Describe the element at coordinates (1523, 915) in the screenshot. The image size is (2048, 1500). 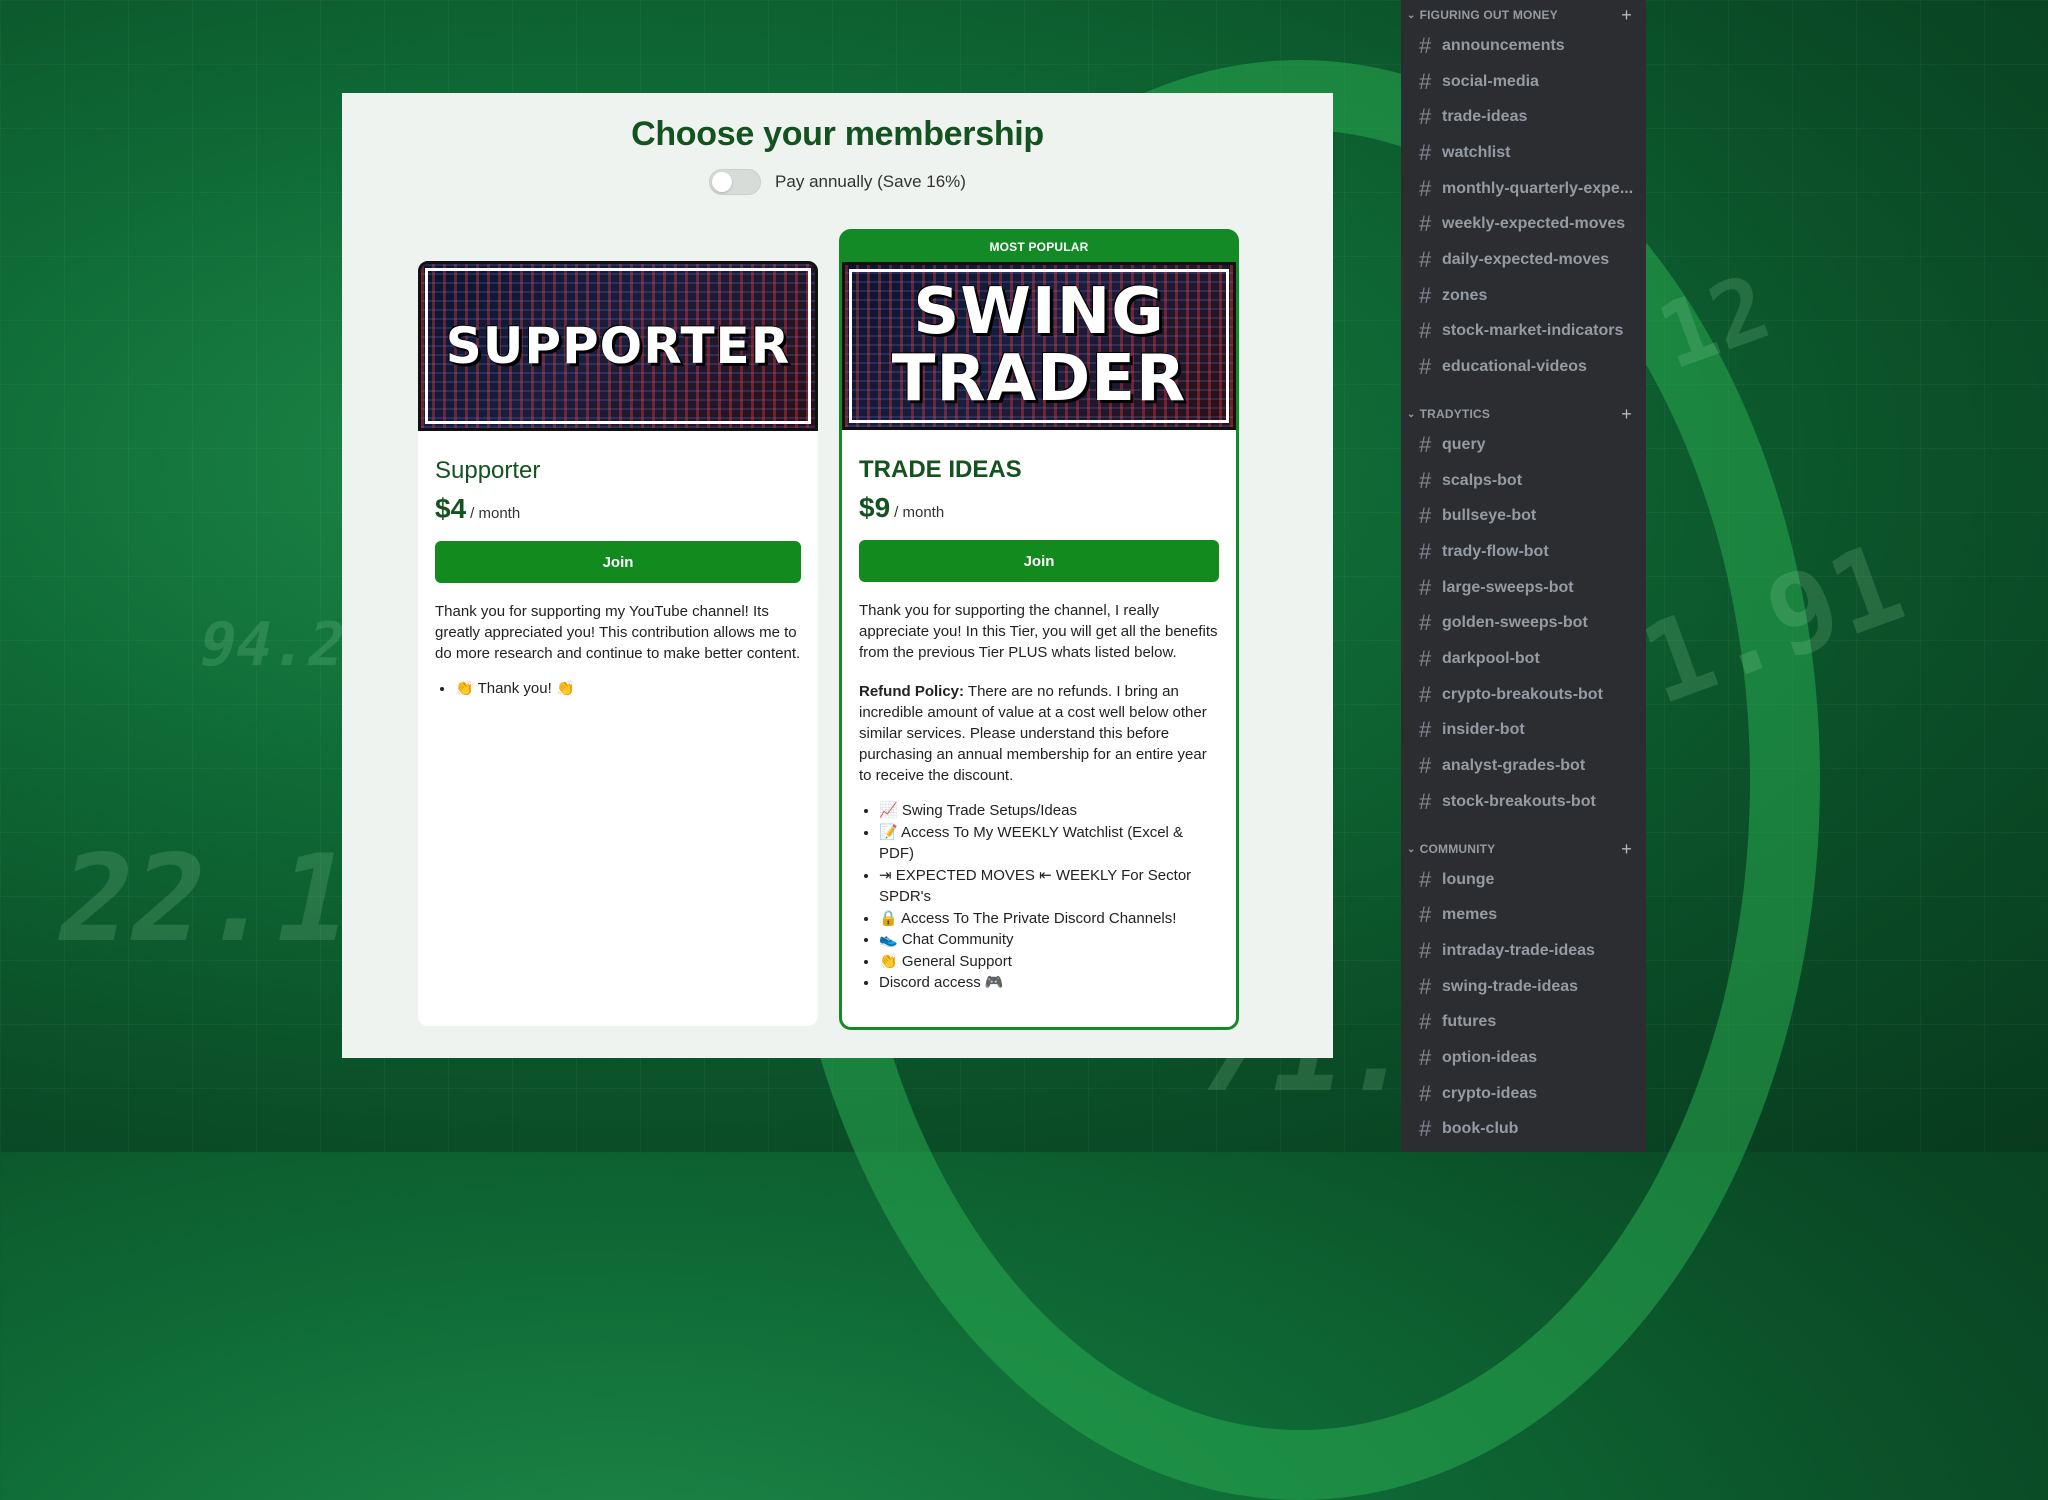
I see `channel-memes: # memes` at that location.